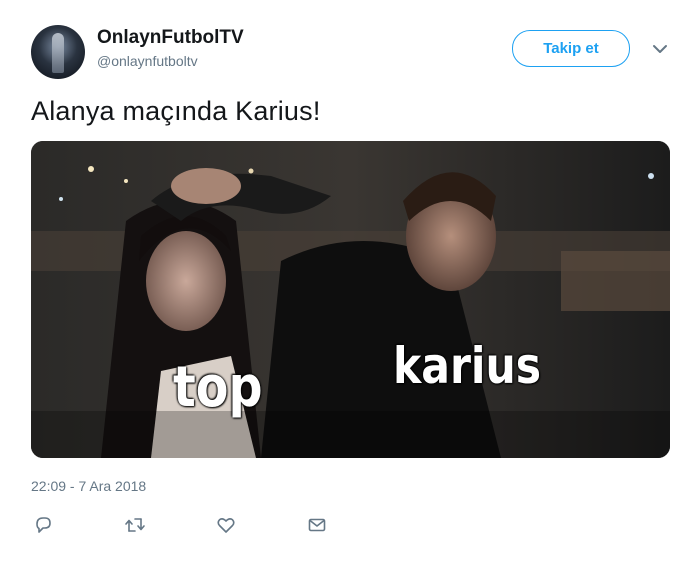 The image size is (700, 566). I want to click on message-icon, so click(317, 525).